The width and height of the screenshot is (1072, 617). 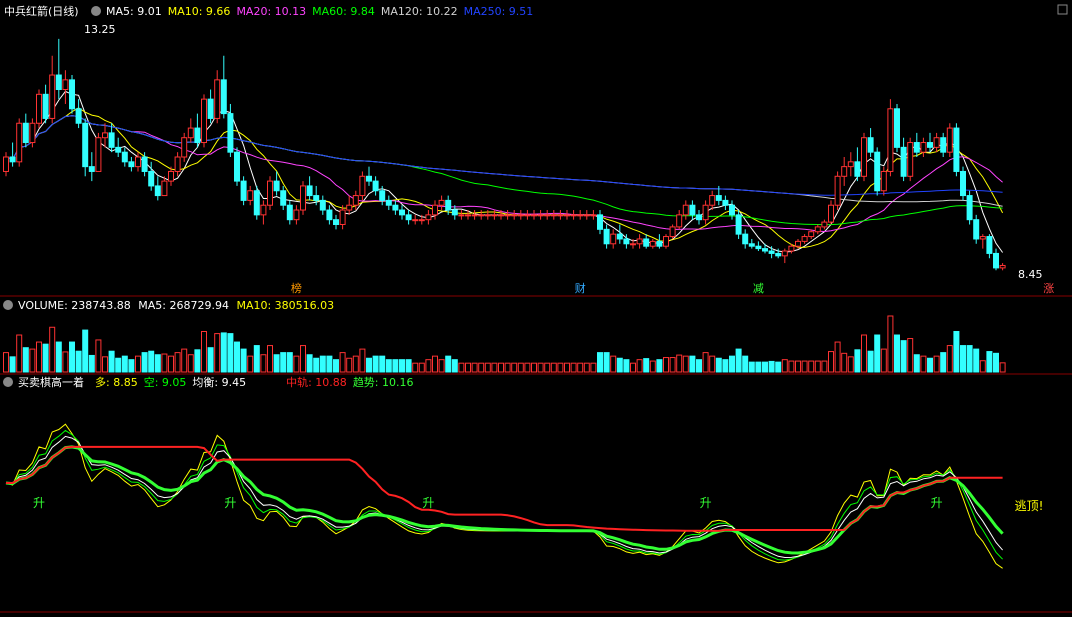 What do you see at coordinates (504, 344) in the screenshot?
I see `volume-bars` at bounding box center [504, 344].